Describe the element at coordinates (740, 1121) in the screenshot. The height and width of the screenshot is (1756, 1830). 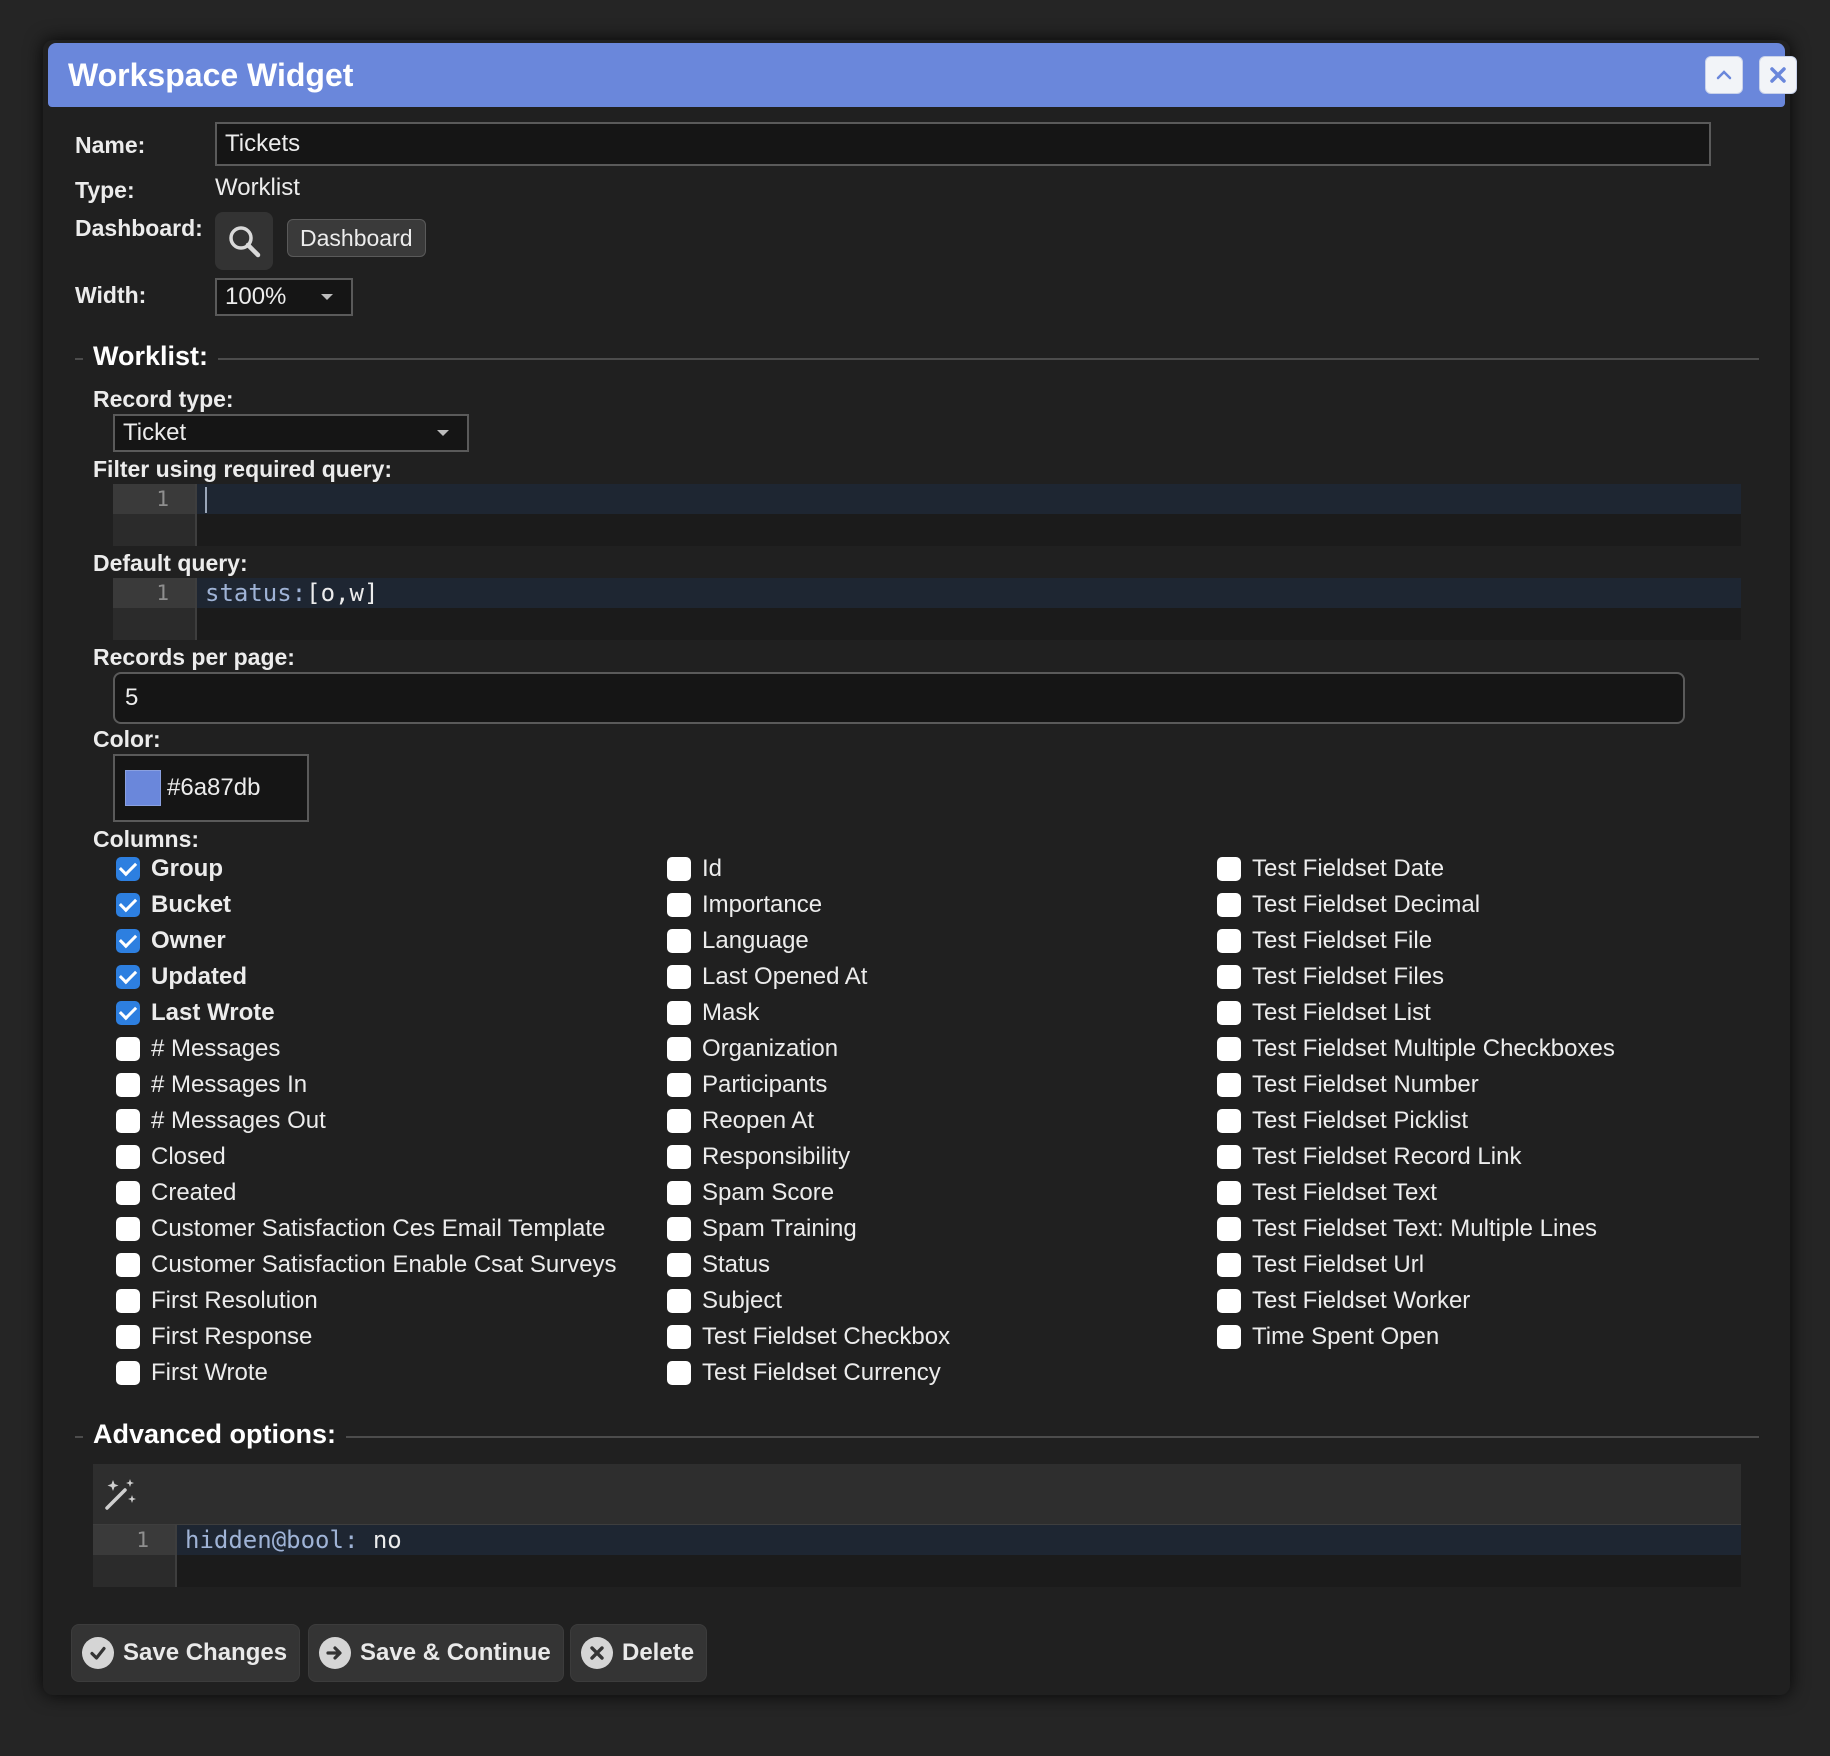
I see `column-option: Reopen At` at that location.